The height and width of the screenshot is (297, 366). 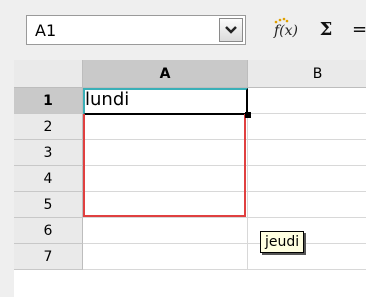 I want to click on formula-button: =, so click(x=359, y=30).